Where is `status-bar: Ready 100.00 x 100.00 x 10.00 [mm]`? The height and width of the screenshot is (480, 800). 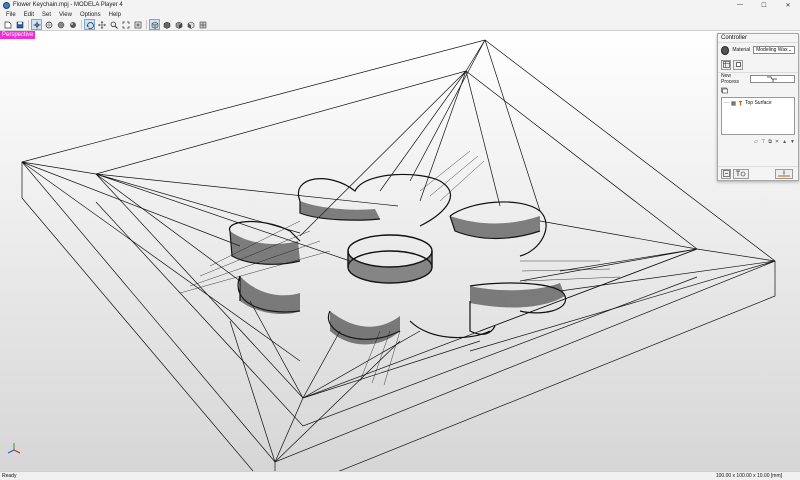 status-bar: Ready 100.00 x 100.00 x 10.00 [mm] is located at coordinates (400, 475).